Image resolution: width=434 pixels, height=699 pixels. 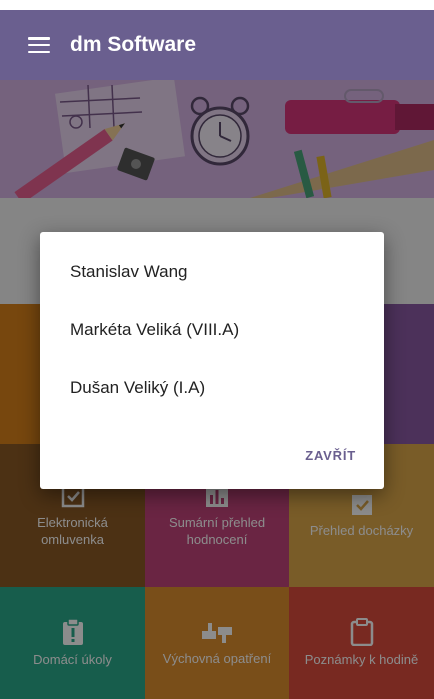 What do you see at coordinates (128, 272) in the screenshot?
I see `dialog-item-stanislav-wang: Stanislav Wang` at bounding box center [128, 272].